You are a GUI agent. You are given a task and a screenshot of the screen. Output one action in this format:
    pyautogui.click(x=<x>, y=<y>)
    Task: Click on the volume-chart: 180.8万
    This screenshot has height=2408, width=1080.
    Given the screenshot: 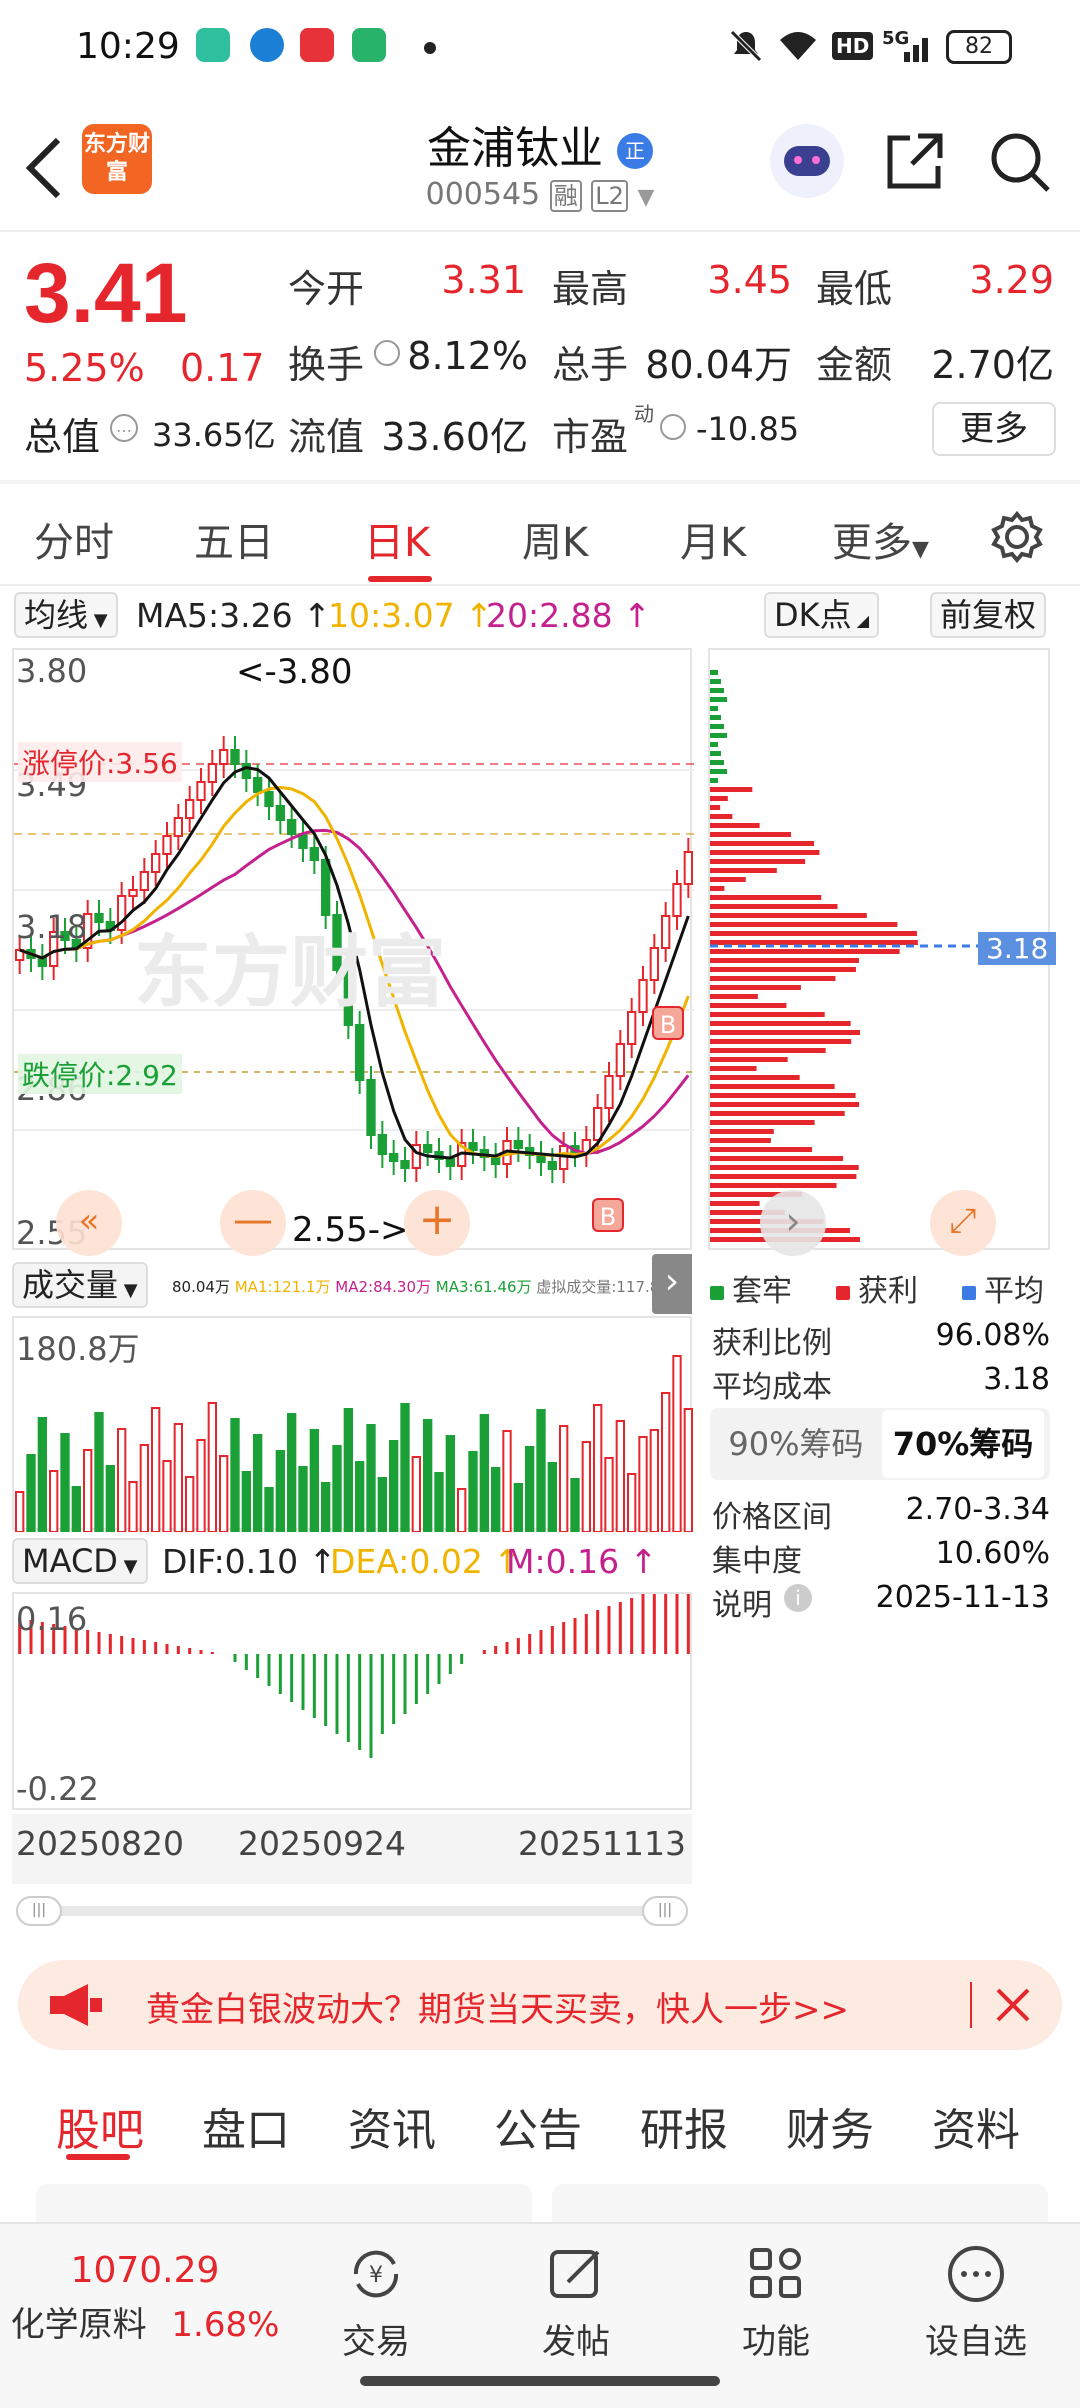 What is the action you would take?
    pyautogui.click(x=353, y=1424)
    